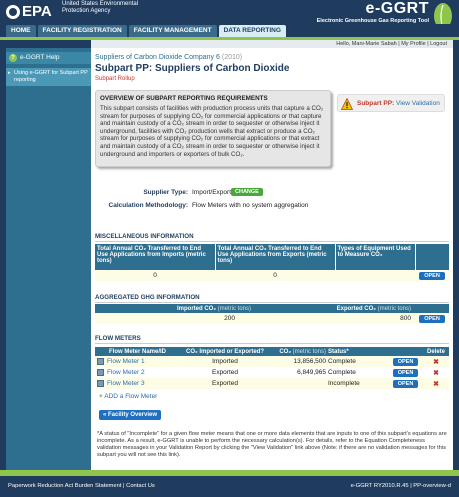  What do you see at coordinates (275, 275) in the screenshot?
I see `misc-exports-value: 0` at bounding box center [275, 275].